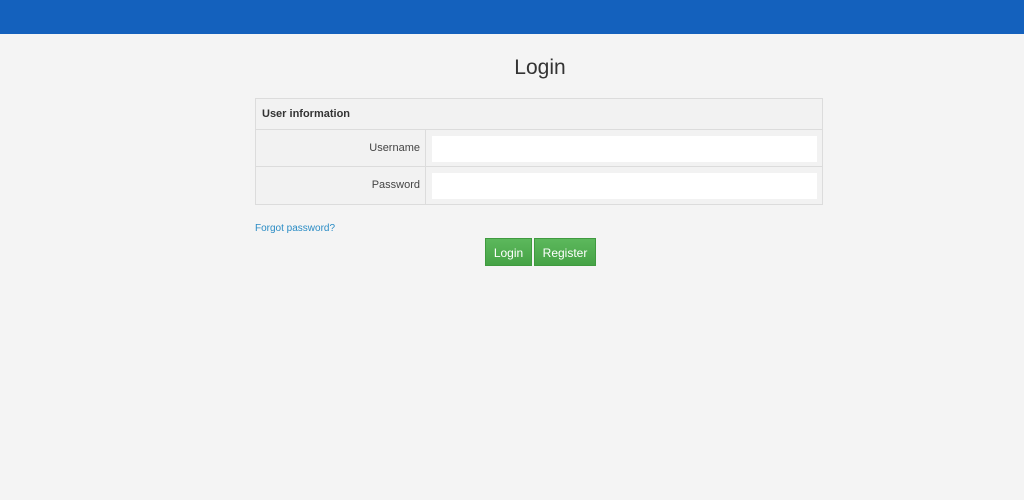 Image resolution: width=1024 pixels, height=500 pixels. I want to click on password-row: Password, so click(539, 186).